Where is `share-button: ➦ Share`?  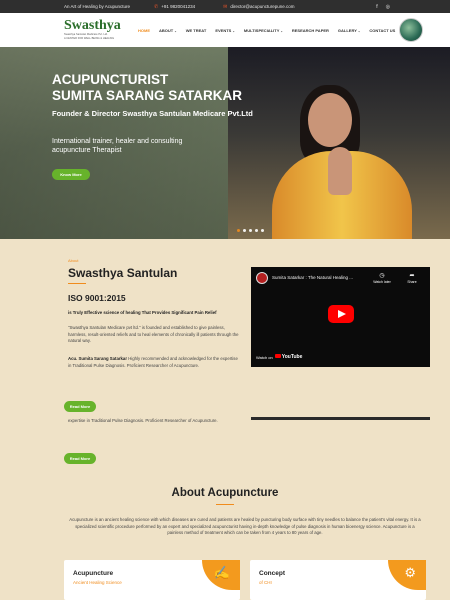
share-button: ➦ Share is located at coordinates (412, 278).